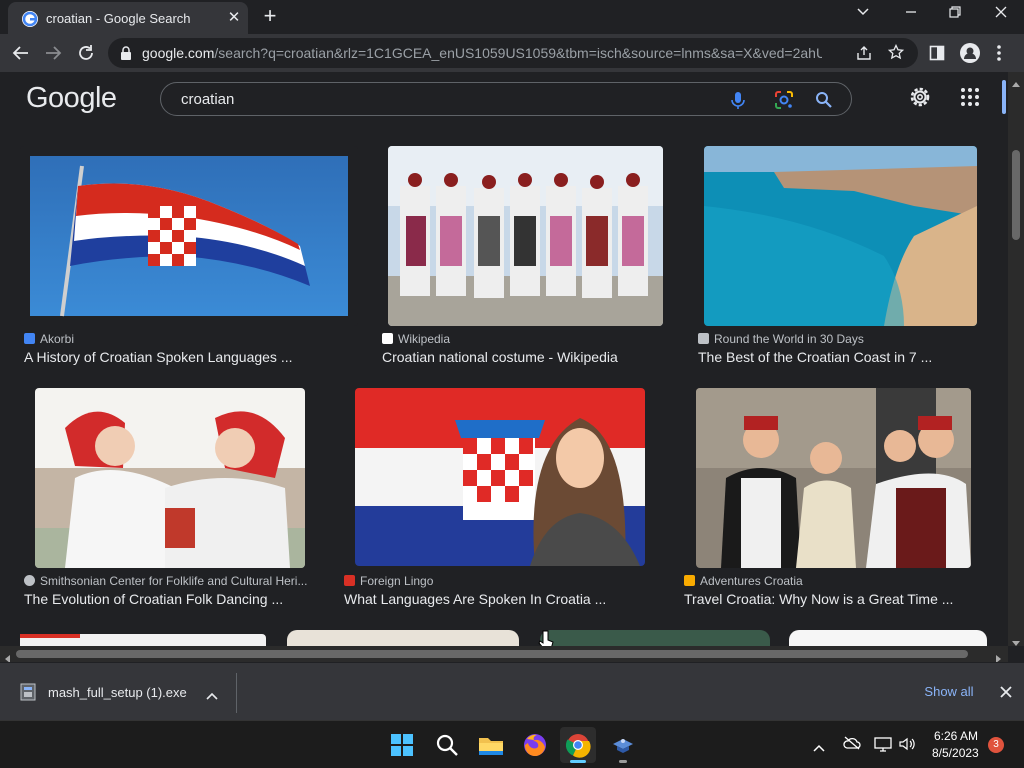  What do you see at coordinates (920, 99) in the screenshot?
I see `settings-gear-icon` at bounding box center [920, 99].